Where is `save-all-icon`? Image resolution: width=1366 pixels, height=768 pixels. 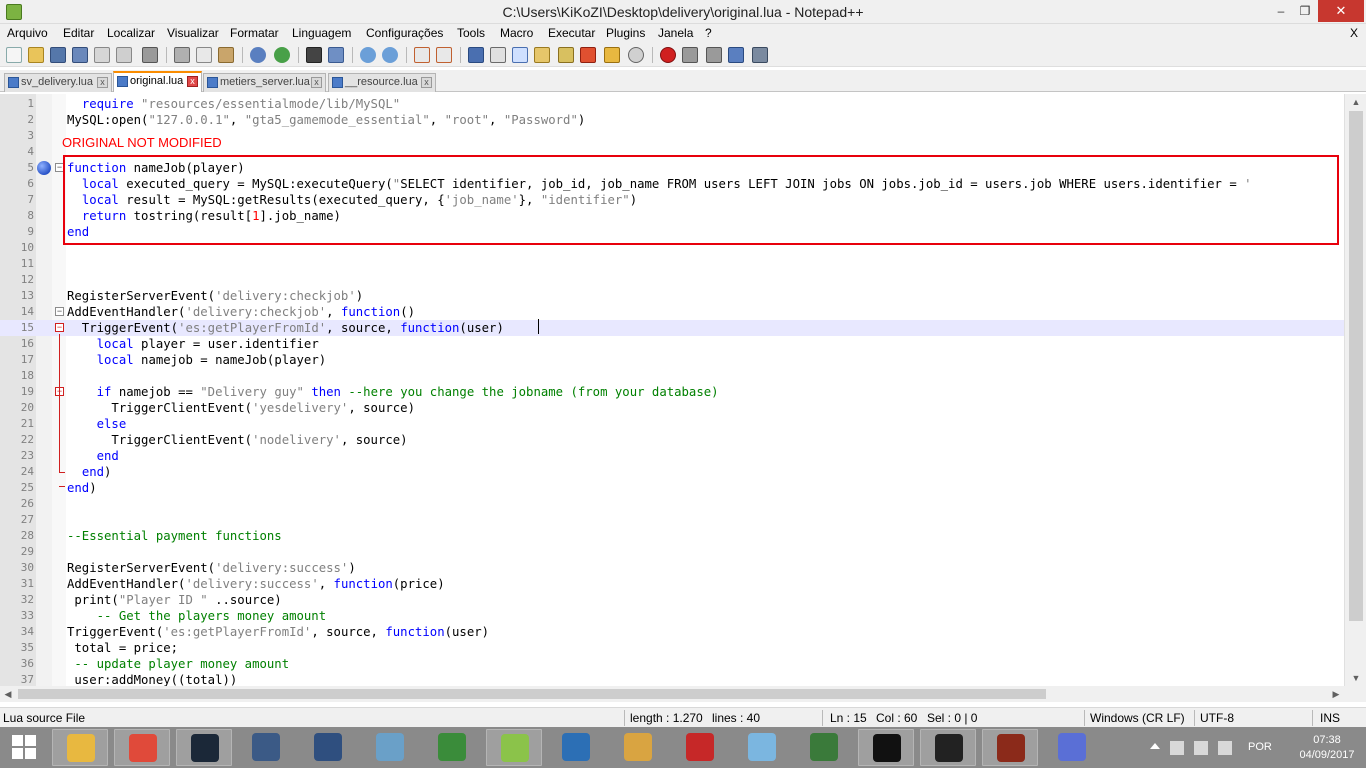 save-all-icon is located at coordinates (80, 55).